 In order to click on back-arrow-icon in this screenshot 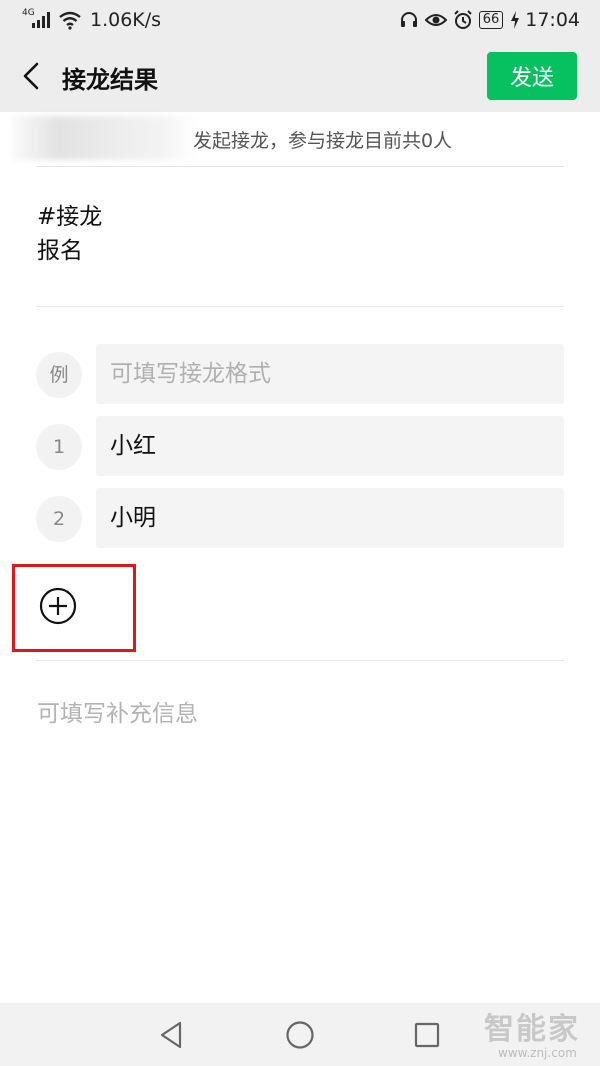, I will do `click(32, 76)`.